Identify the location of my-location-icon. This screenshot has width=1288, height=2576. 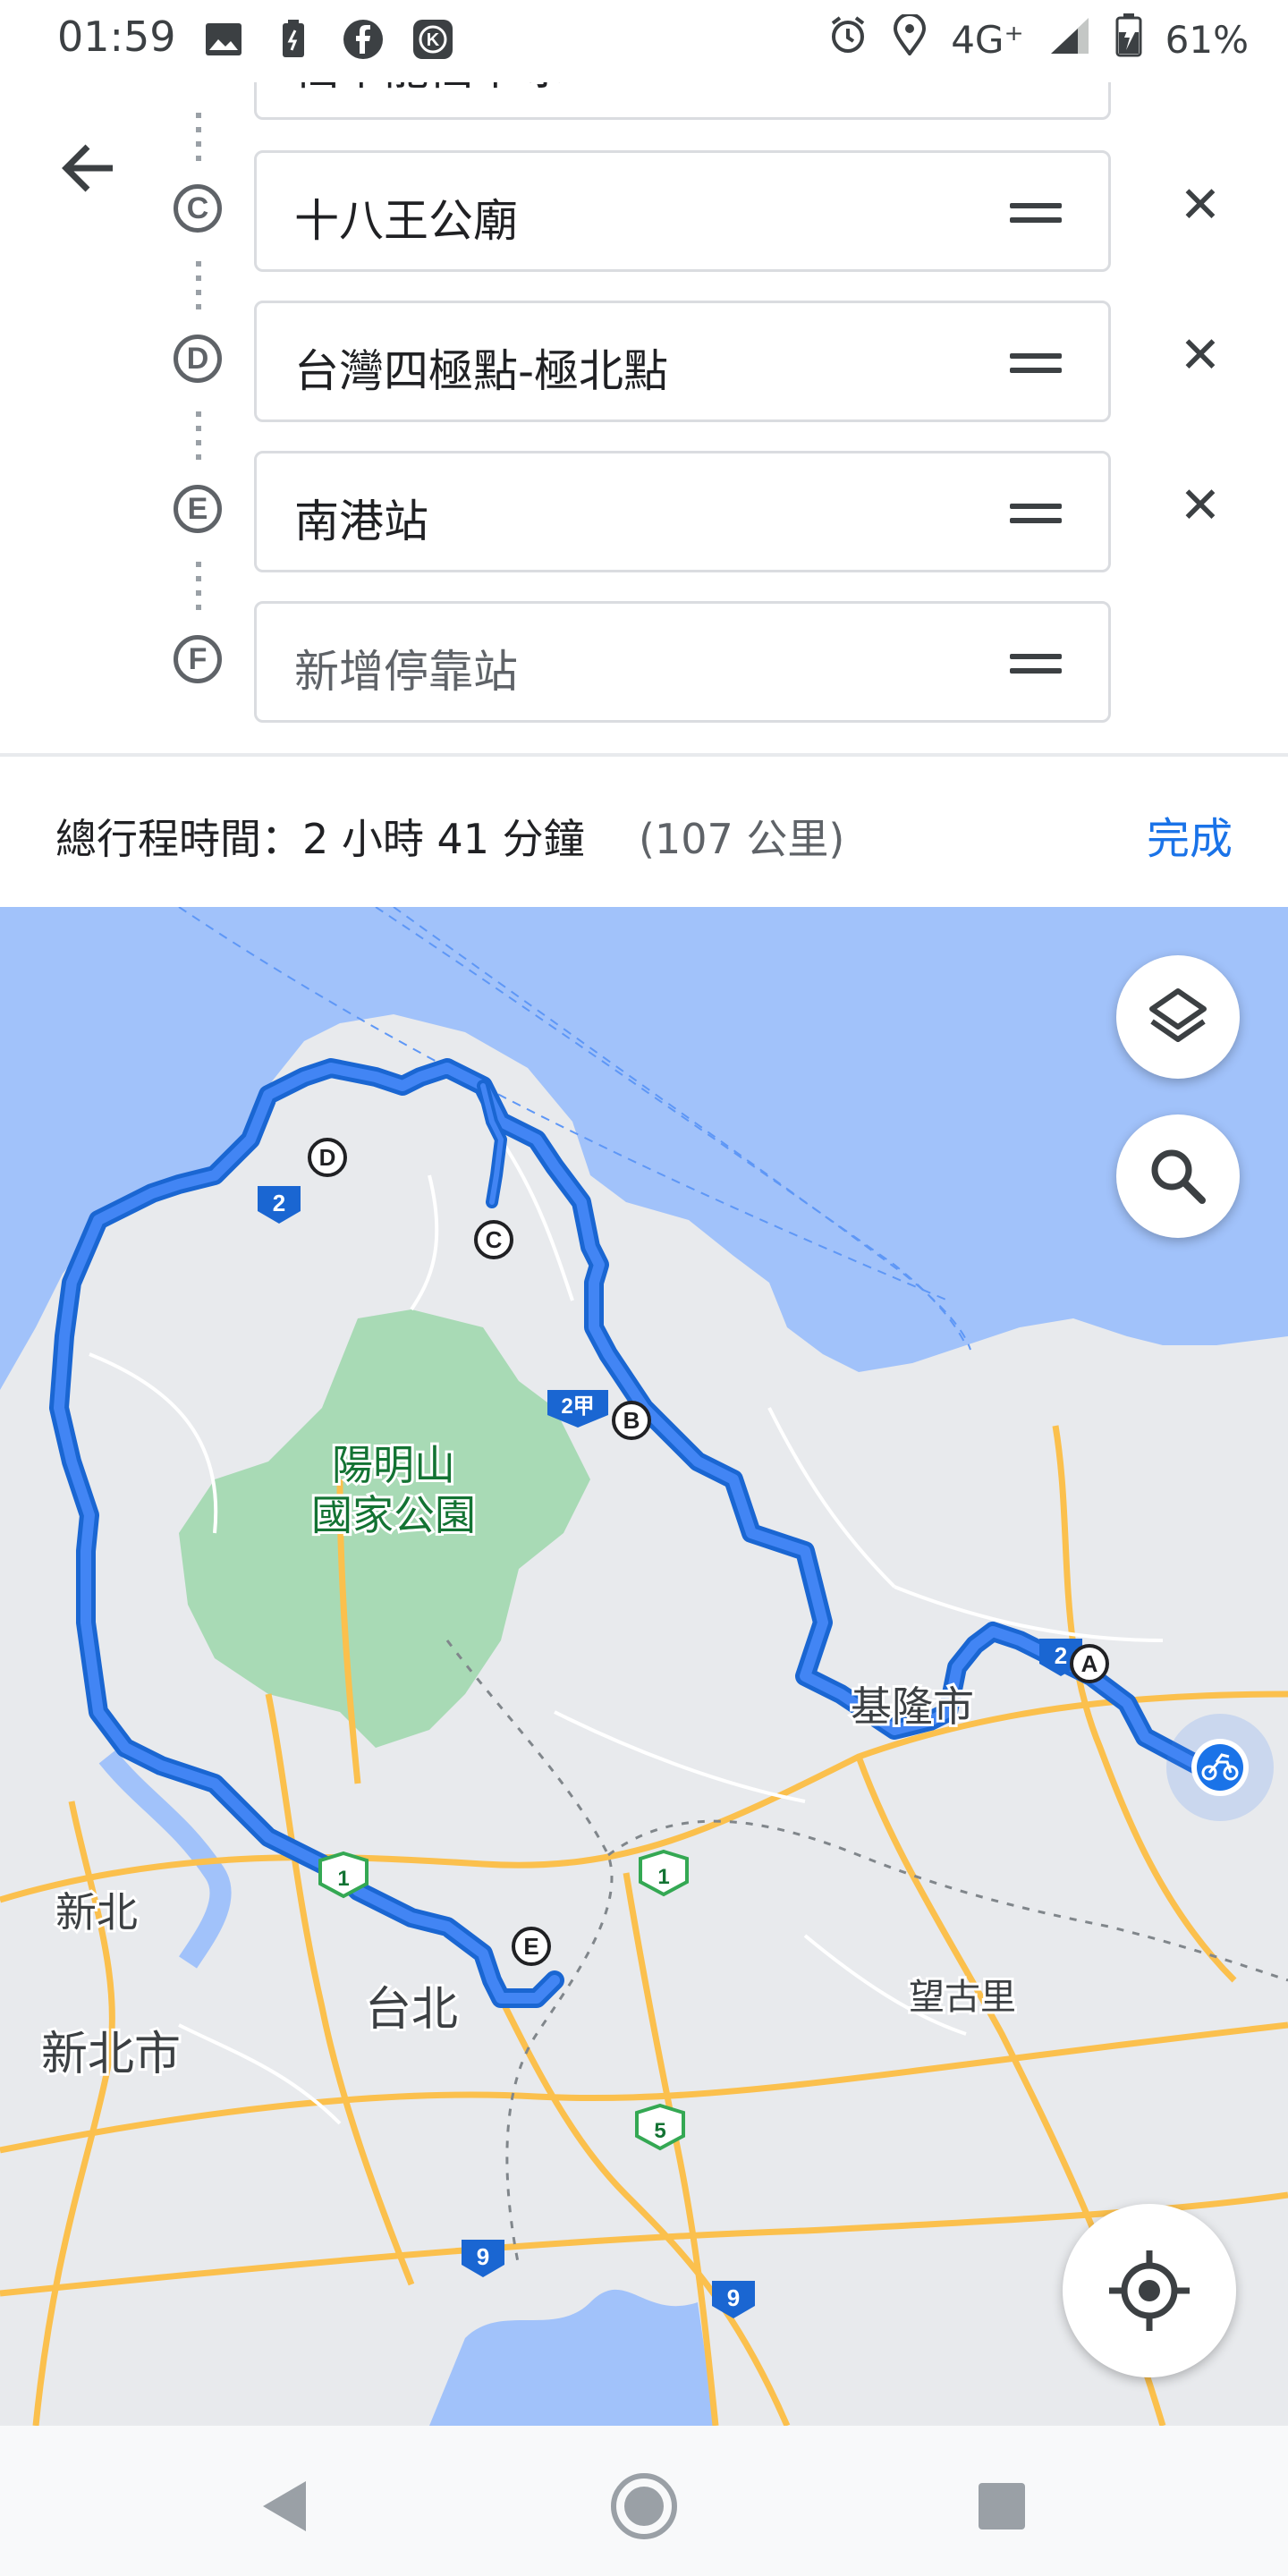
(1149, 2290).